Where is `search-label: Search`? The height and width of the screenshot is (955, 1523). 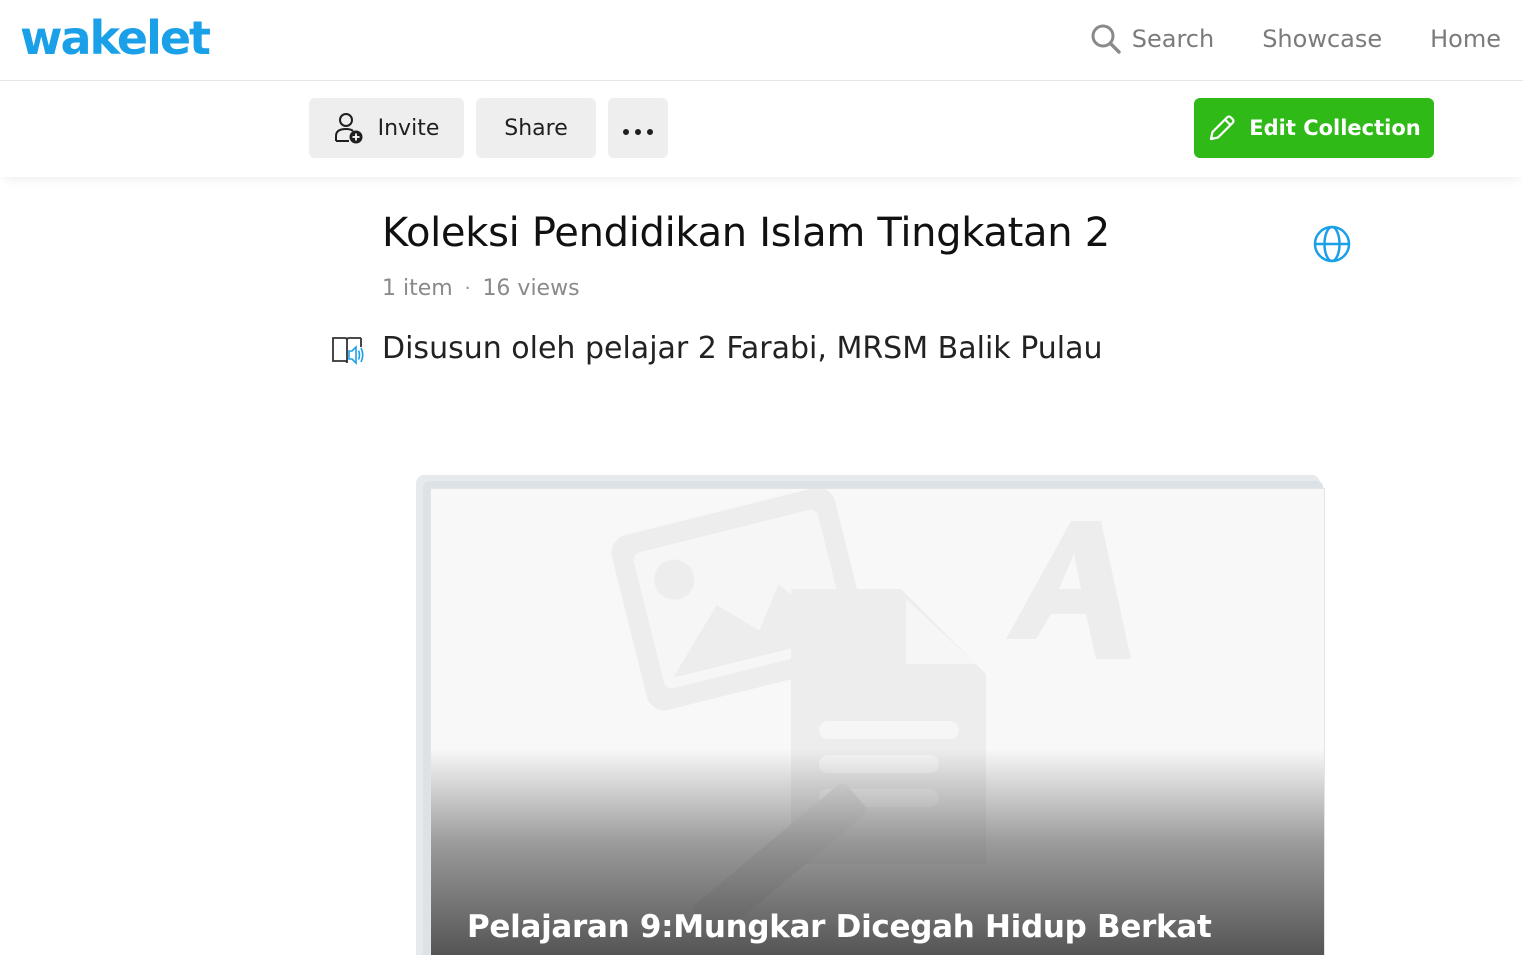
search-label: Search is located at coordinates (1173, 39).